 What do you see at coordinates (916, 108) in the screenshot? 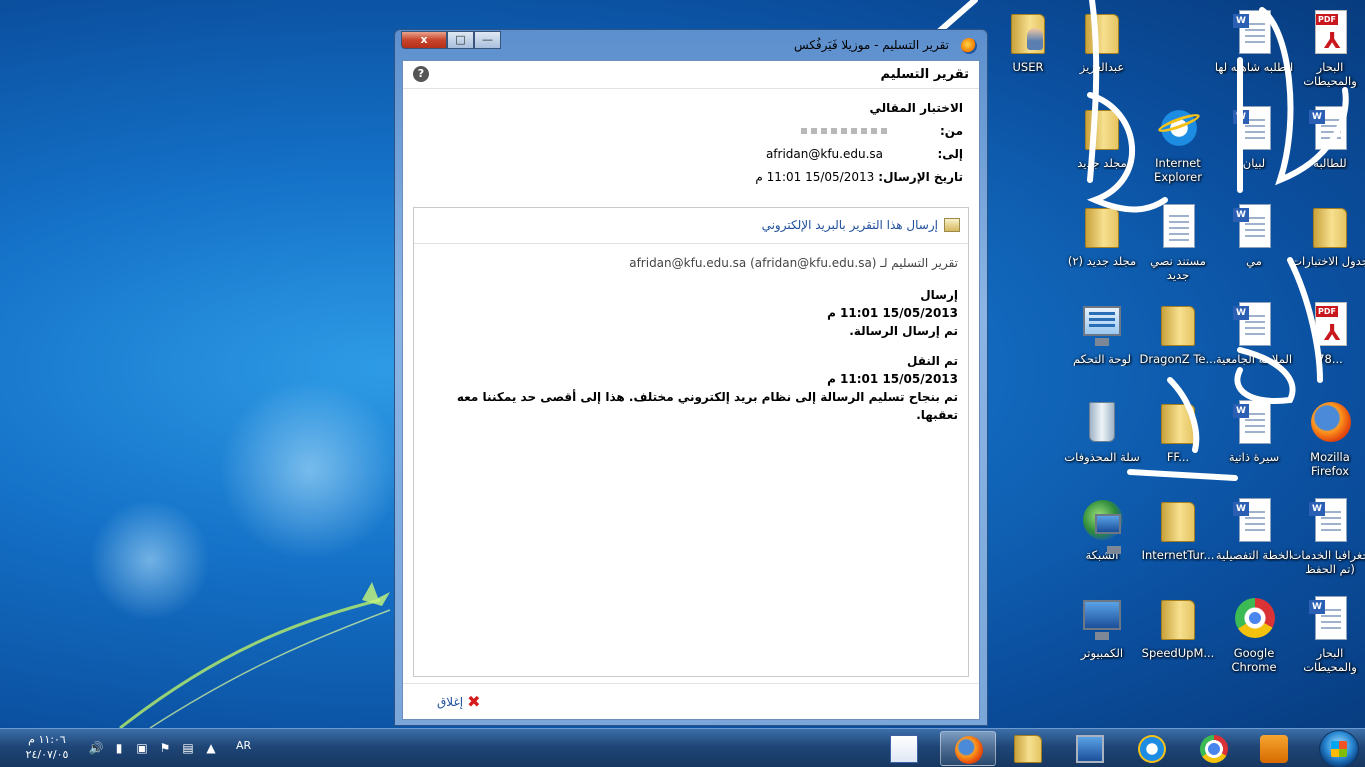
I see `subject: الاختبار المقالي` at bounding box center [916, 108].